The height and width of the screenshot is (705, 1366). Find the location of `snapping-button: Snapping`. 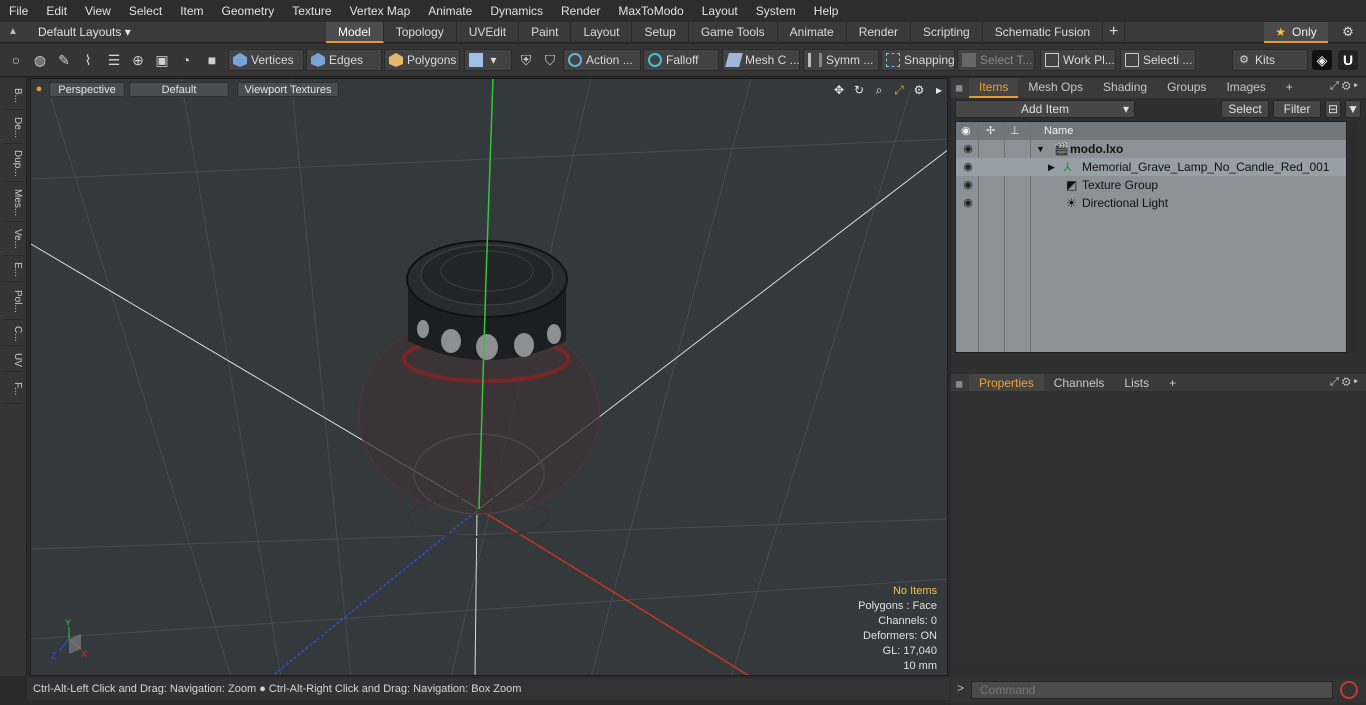

snapping-button: Snapping is located at coordinates (918, 60).